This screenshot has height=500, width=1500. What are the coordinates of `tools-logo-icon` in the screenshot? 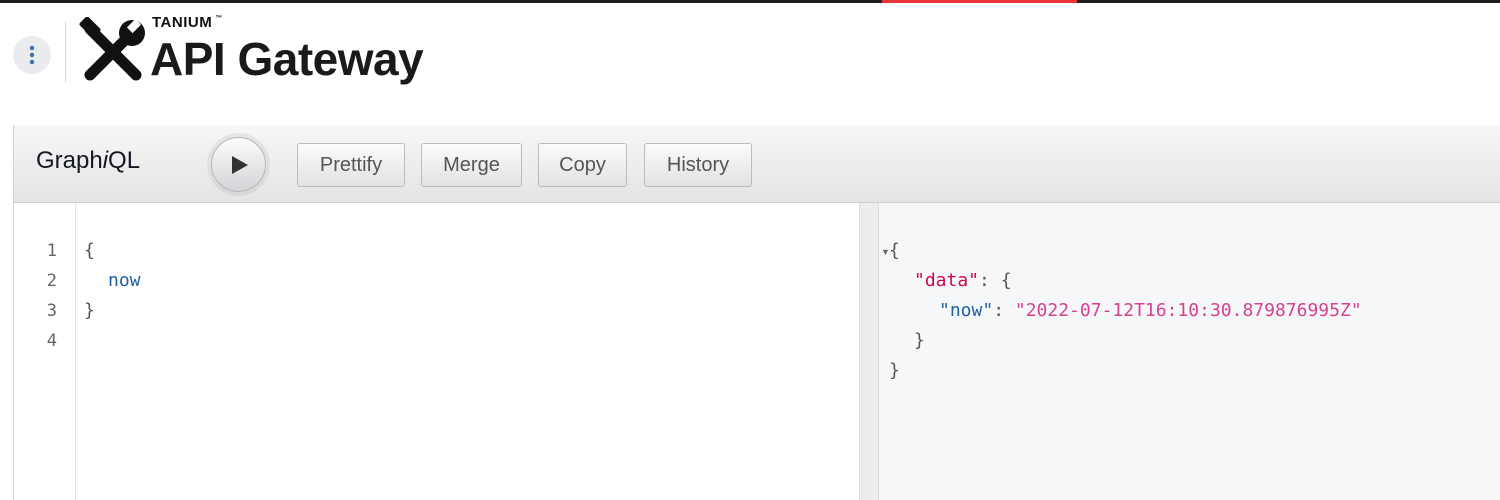 It's located at (112, 49).